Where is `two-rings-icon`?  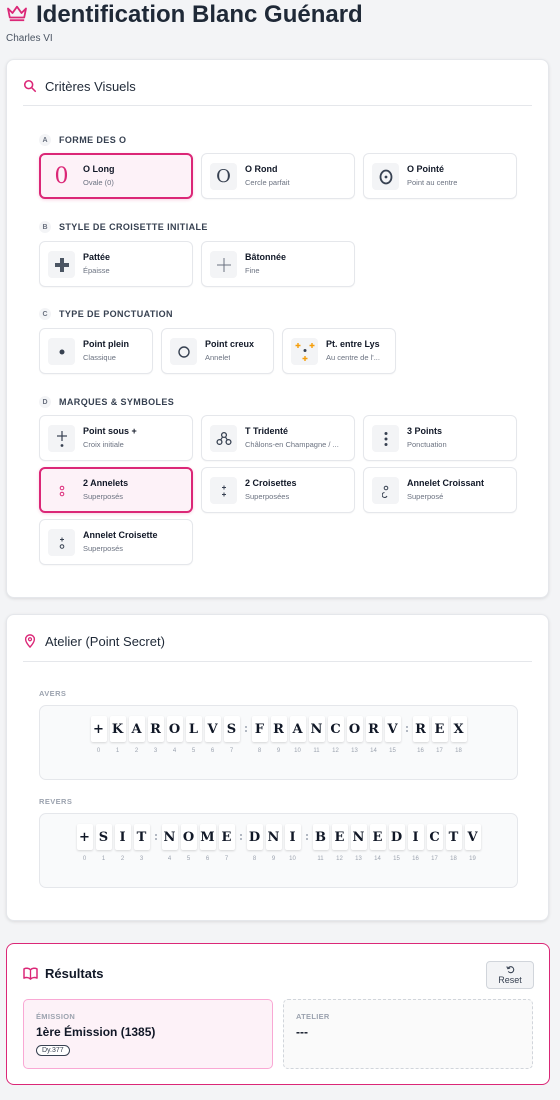 two-rings-icon is located at coordinates (61, 490).